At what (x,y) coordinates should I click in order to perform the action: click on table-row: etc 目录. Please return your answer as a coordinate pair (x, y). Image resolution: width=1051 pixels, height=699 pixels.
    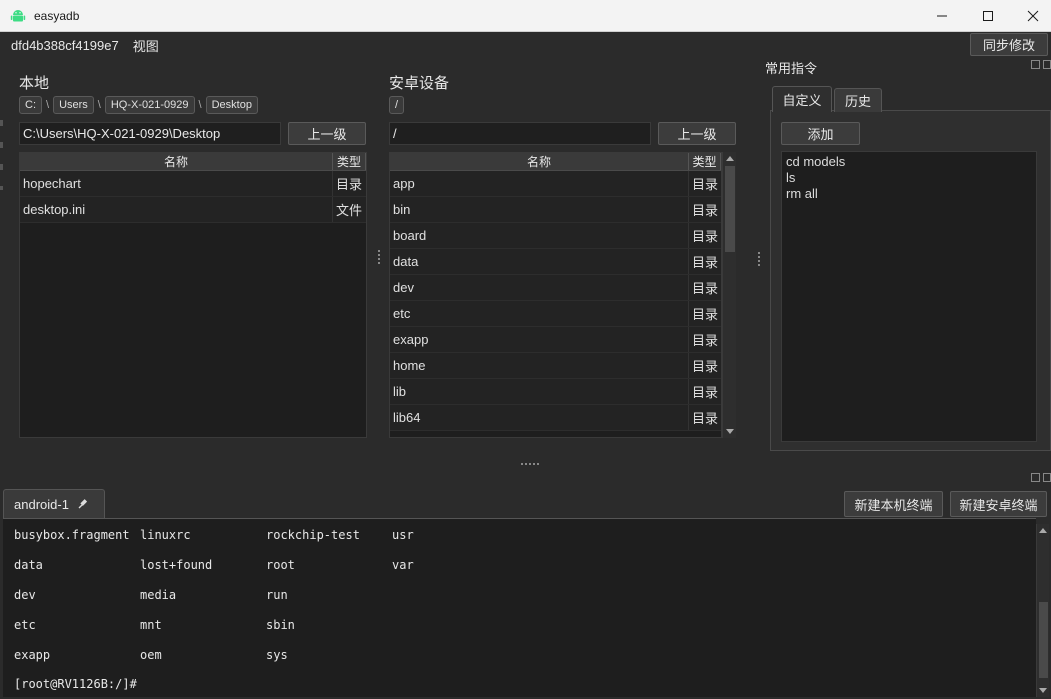
    Looking at the image, I should click on (555, 314).